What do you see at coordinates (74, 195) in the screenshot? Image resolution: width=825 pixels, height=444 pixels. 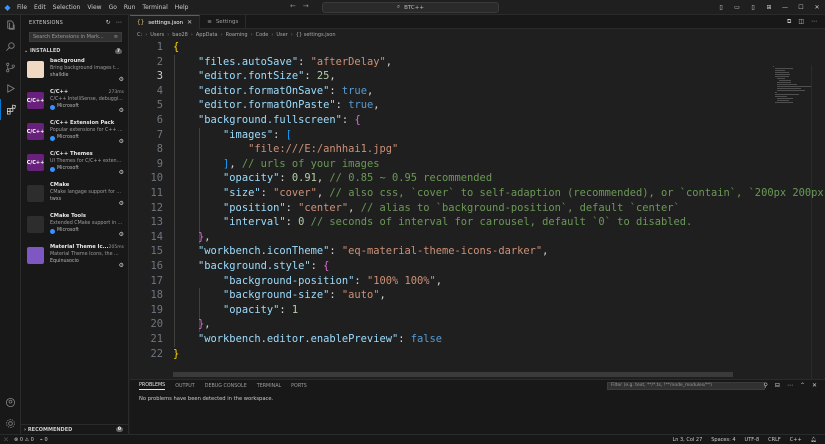 I see `extension-item: CMake CMake langage support for ... twxs ⚙` at bounding box center [74, 195].